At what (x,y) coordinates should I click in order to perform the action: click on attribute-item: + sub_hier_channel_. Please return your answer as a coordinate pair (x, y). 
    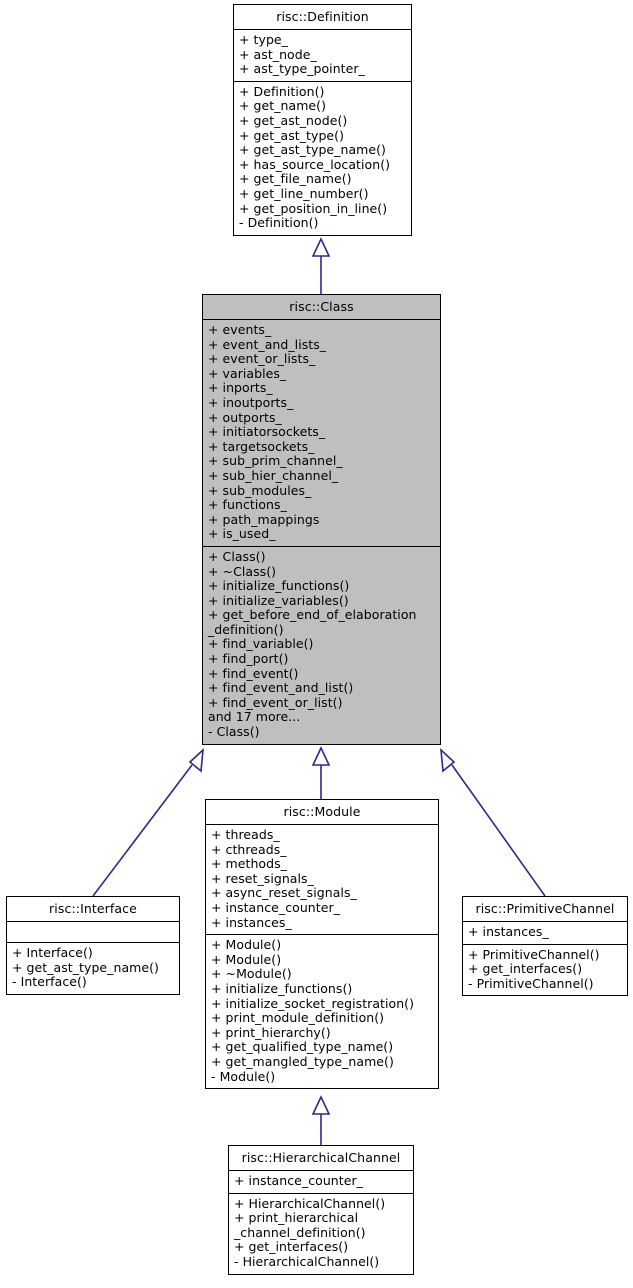
    Looking at the image, I should click on (273, 475).